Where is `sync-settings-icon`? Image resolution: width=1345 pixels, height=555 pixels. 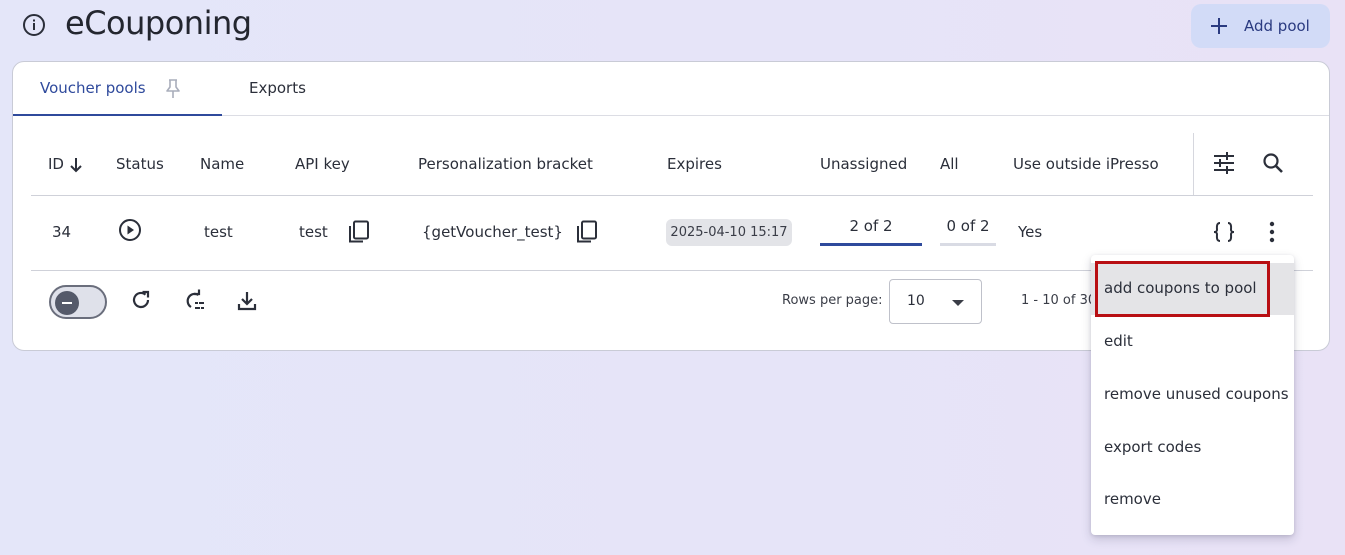 sync-settings-icon is located at coordinates (194, 301).